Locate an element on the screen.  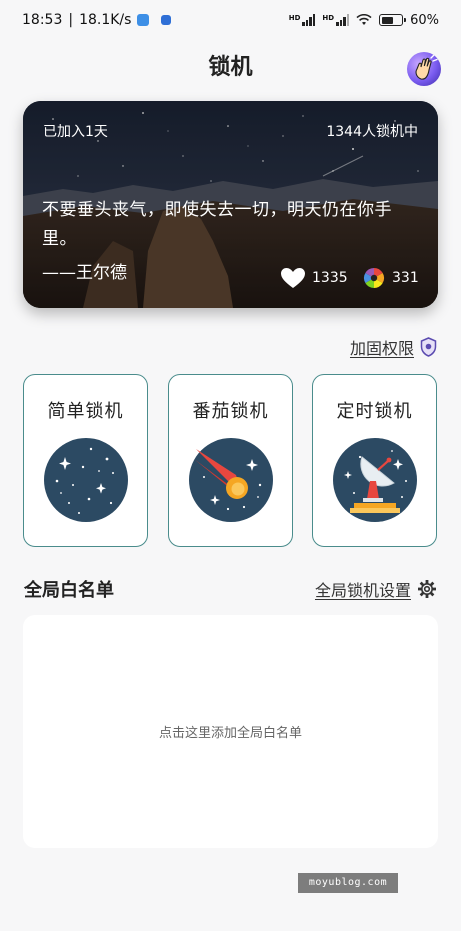
whitelist-title: 全局白名单 is located at coordinates (69, 590).